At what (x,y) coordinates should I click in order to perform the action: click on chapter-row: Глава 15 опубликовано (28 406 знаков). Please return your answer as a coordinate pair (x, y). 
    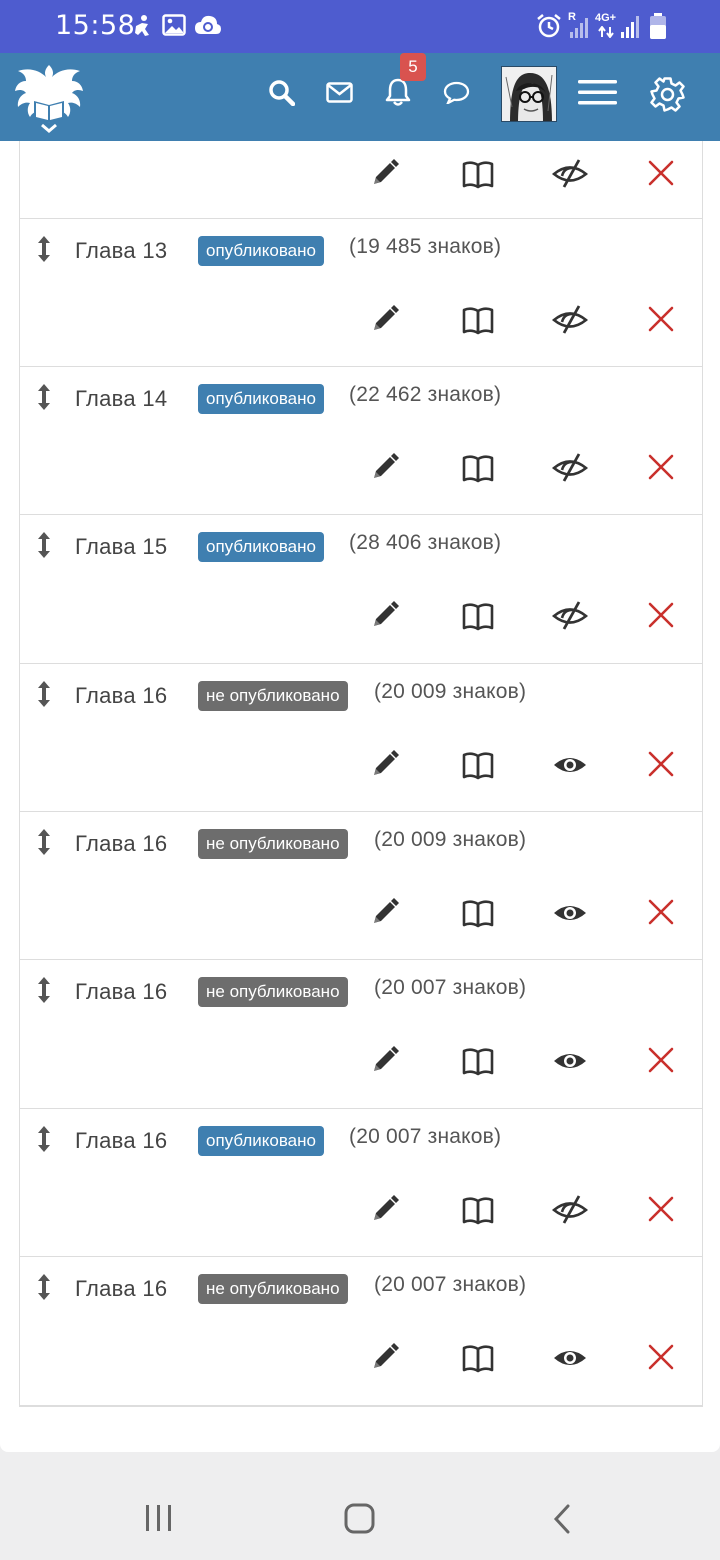
    Looking at the image, I should click on (361, 589).